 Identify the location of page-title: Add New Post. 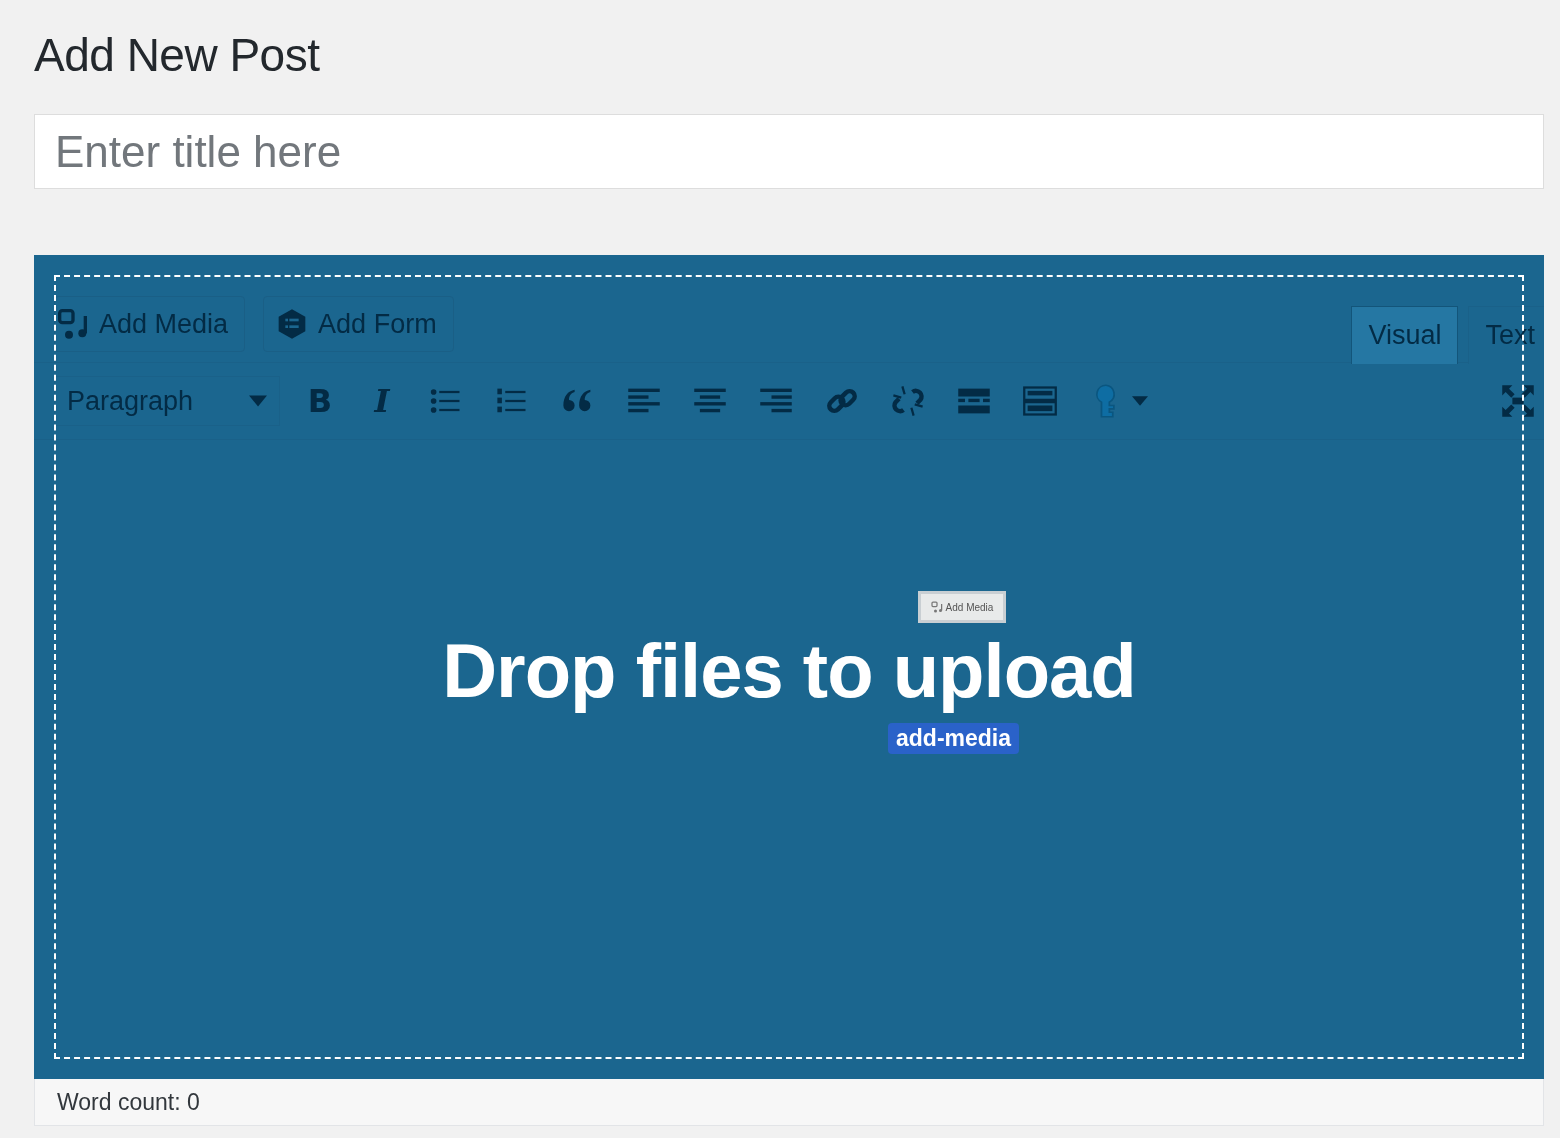
(177, 55).